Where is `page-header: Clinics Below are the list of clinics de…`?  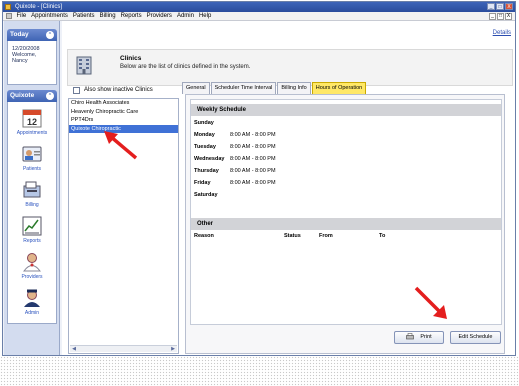 page-header: Clinics Below are the list of clinics de… is located at coordinates (290, 67).